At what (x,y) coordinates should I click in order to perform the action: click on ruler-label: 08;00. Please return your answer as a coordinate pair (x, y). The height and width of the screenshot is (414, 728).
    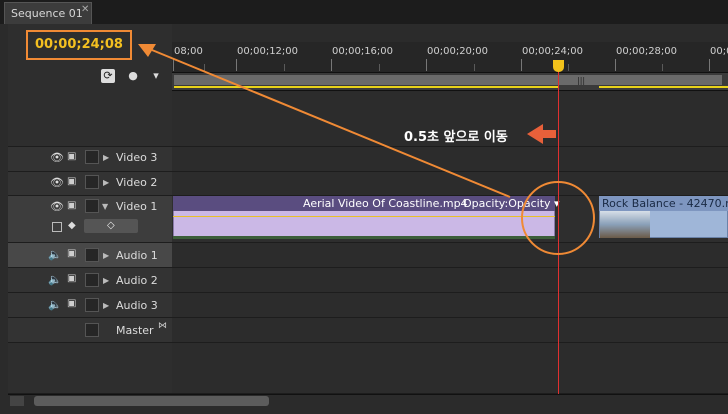
    Looking at the image, I should click on (188, 51).